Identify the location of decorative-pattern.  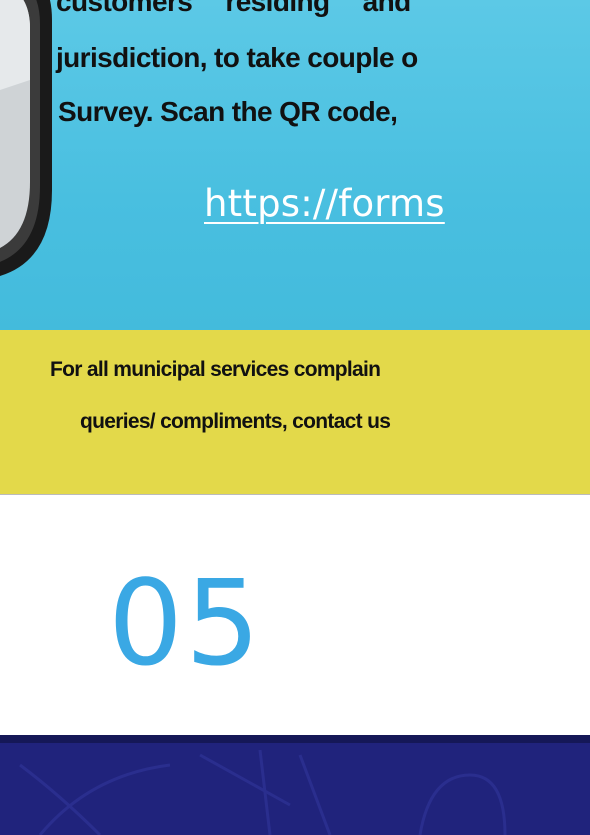
(263, 792).